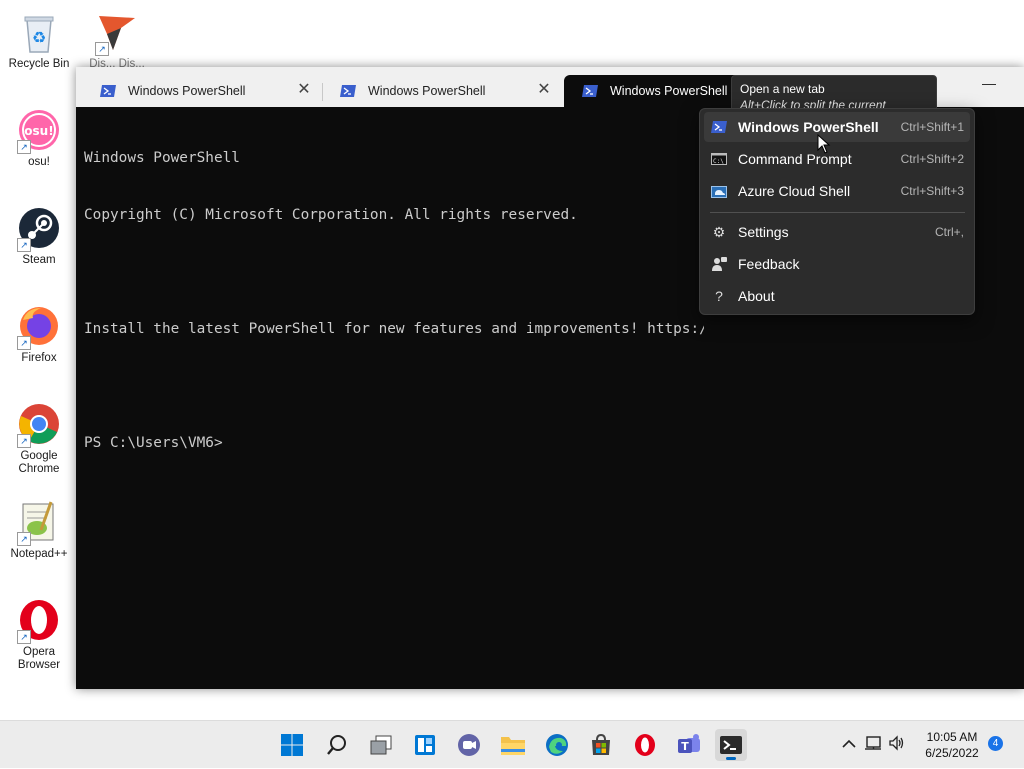 The width and height of the screenshot is (1024, 769). I want to click on menu-item-shortcut: Ctrl+Shift+3, so click(932, 191).